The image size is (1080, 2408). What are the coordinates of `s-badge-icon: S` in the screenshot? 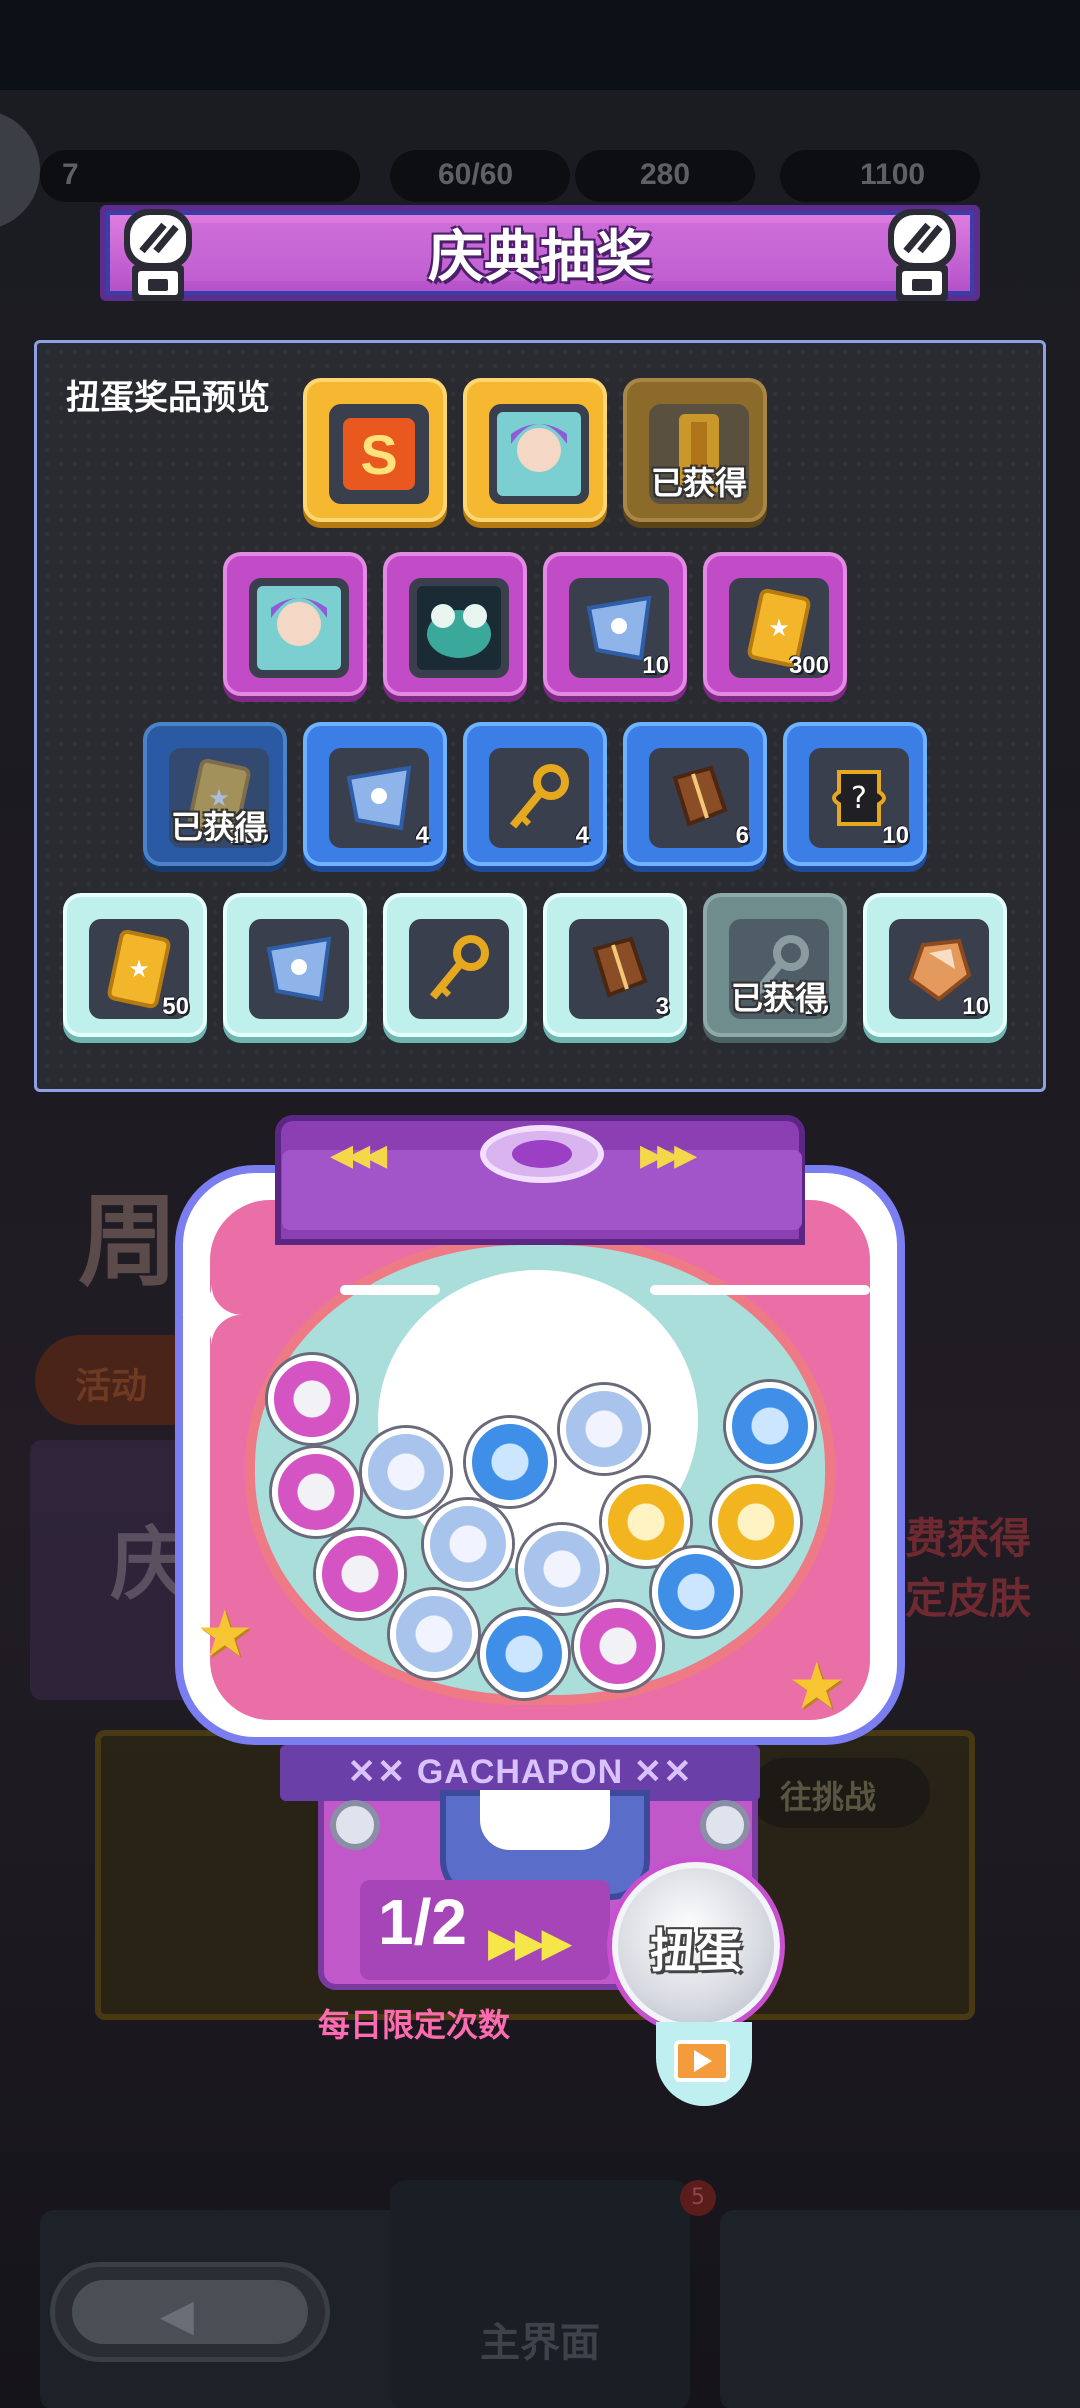 It's located at (379, 454).